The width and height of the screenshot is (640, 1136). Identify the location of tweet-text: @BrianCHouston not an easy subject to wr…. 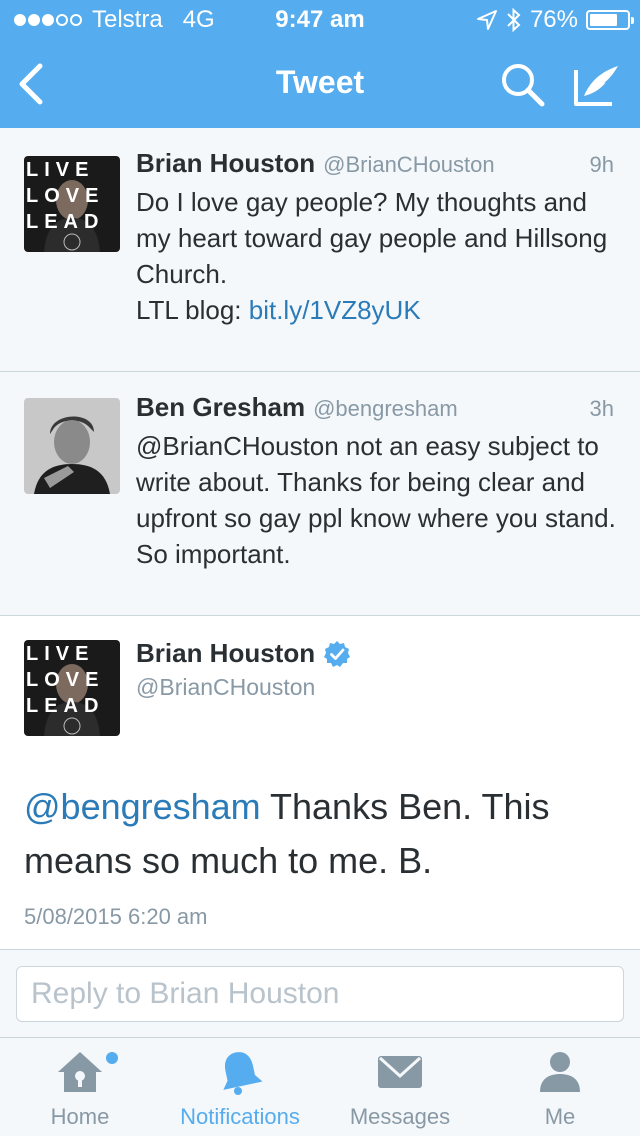
(376, 500).